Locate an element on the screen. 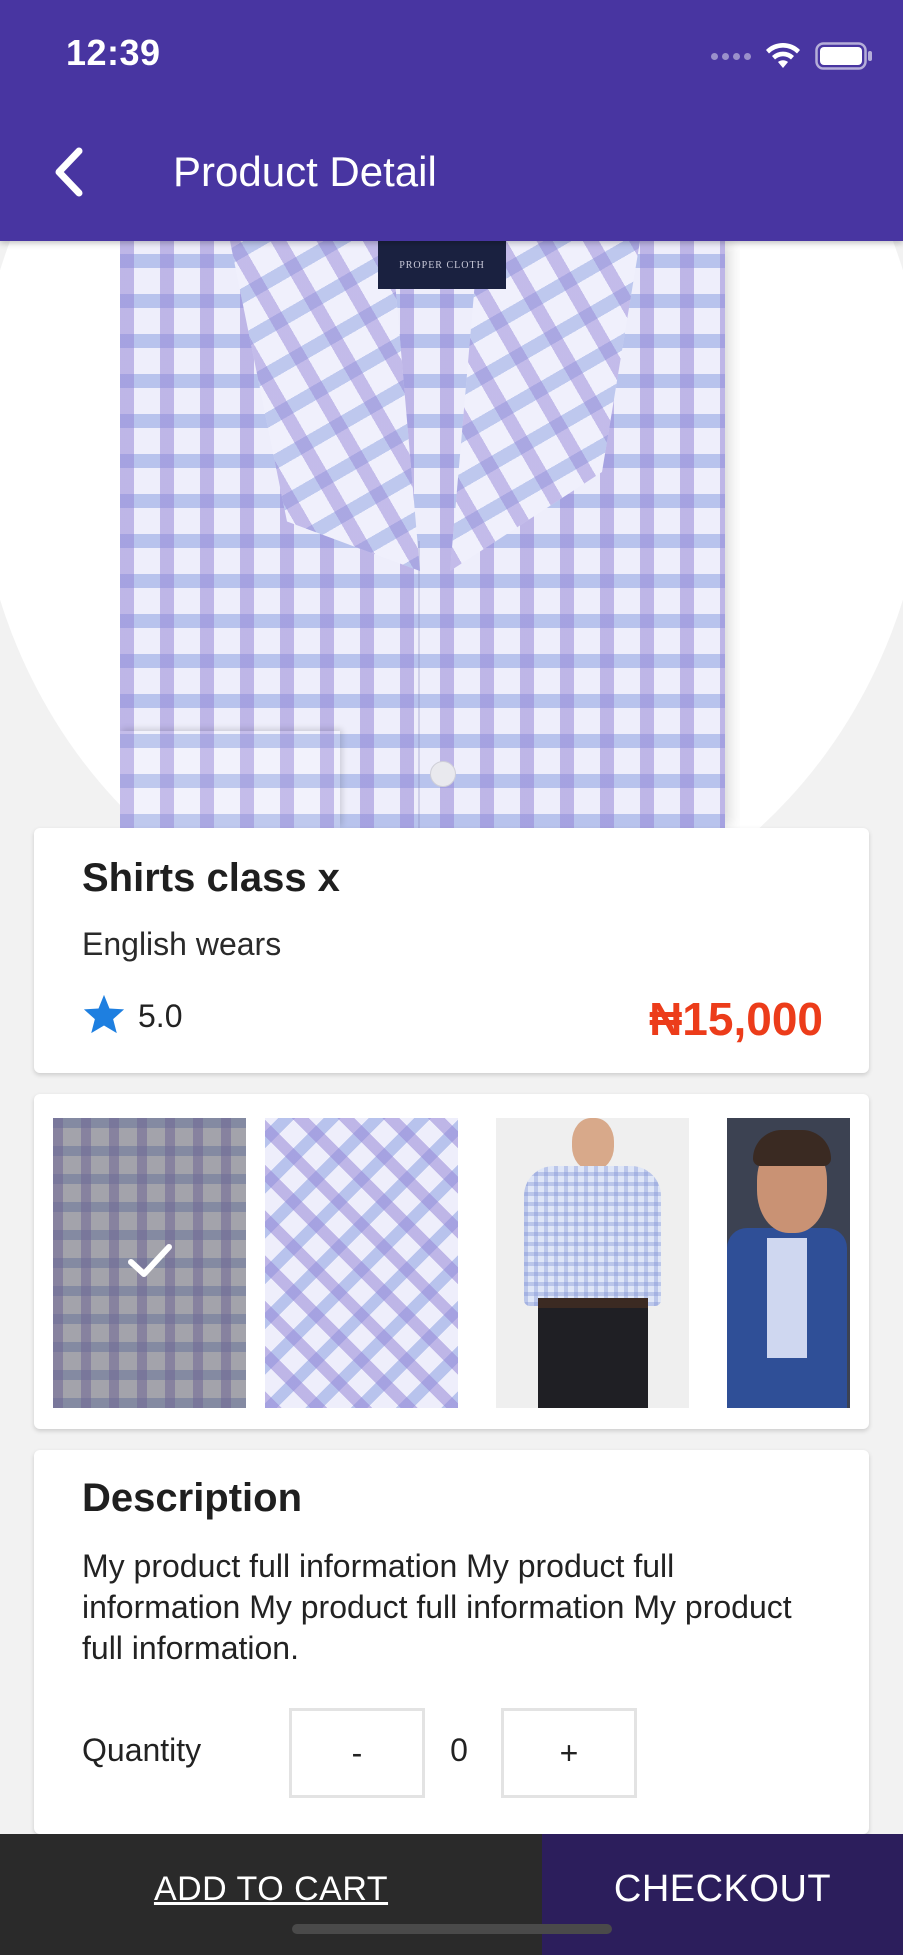 The image size is (903, 1955). checkmark-icon is located at coordinates (150, 1263).